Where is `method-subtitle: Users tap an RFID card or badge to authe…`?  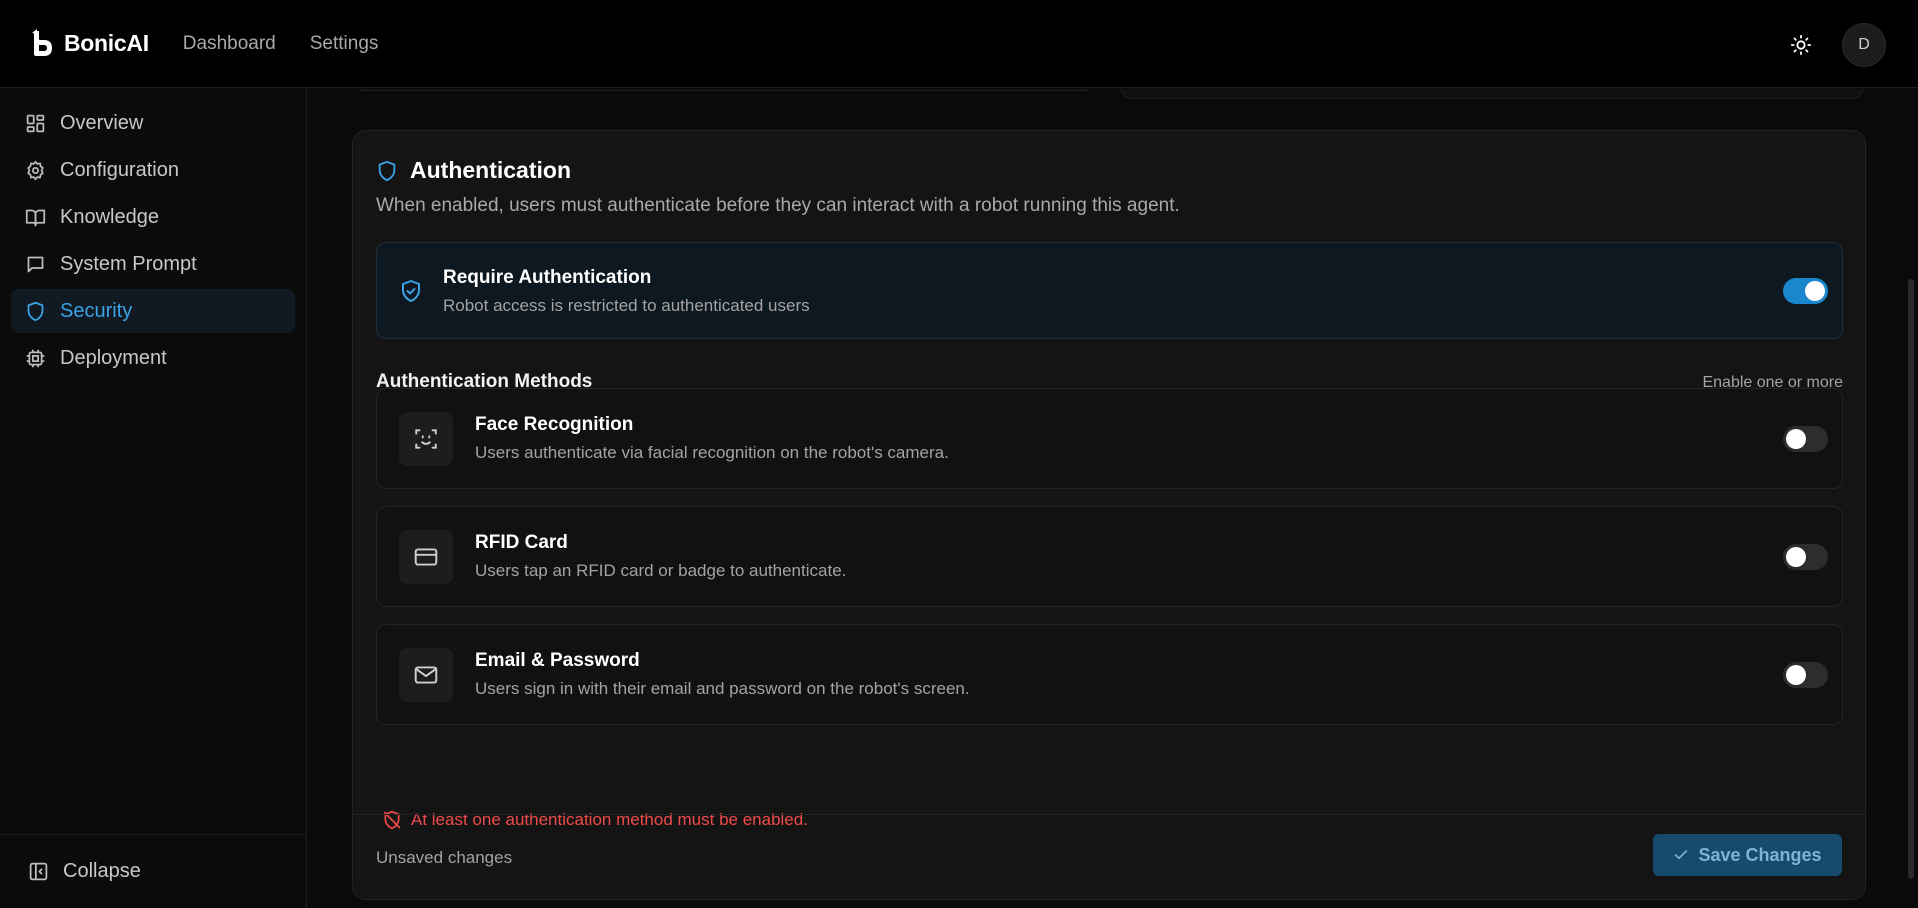 method-subtitle: Users tap an RFID card or badge to authe… is located at coordinates (661, 570).